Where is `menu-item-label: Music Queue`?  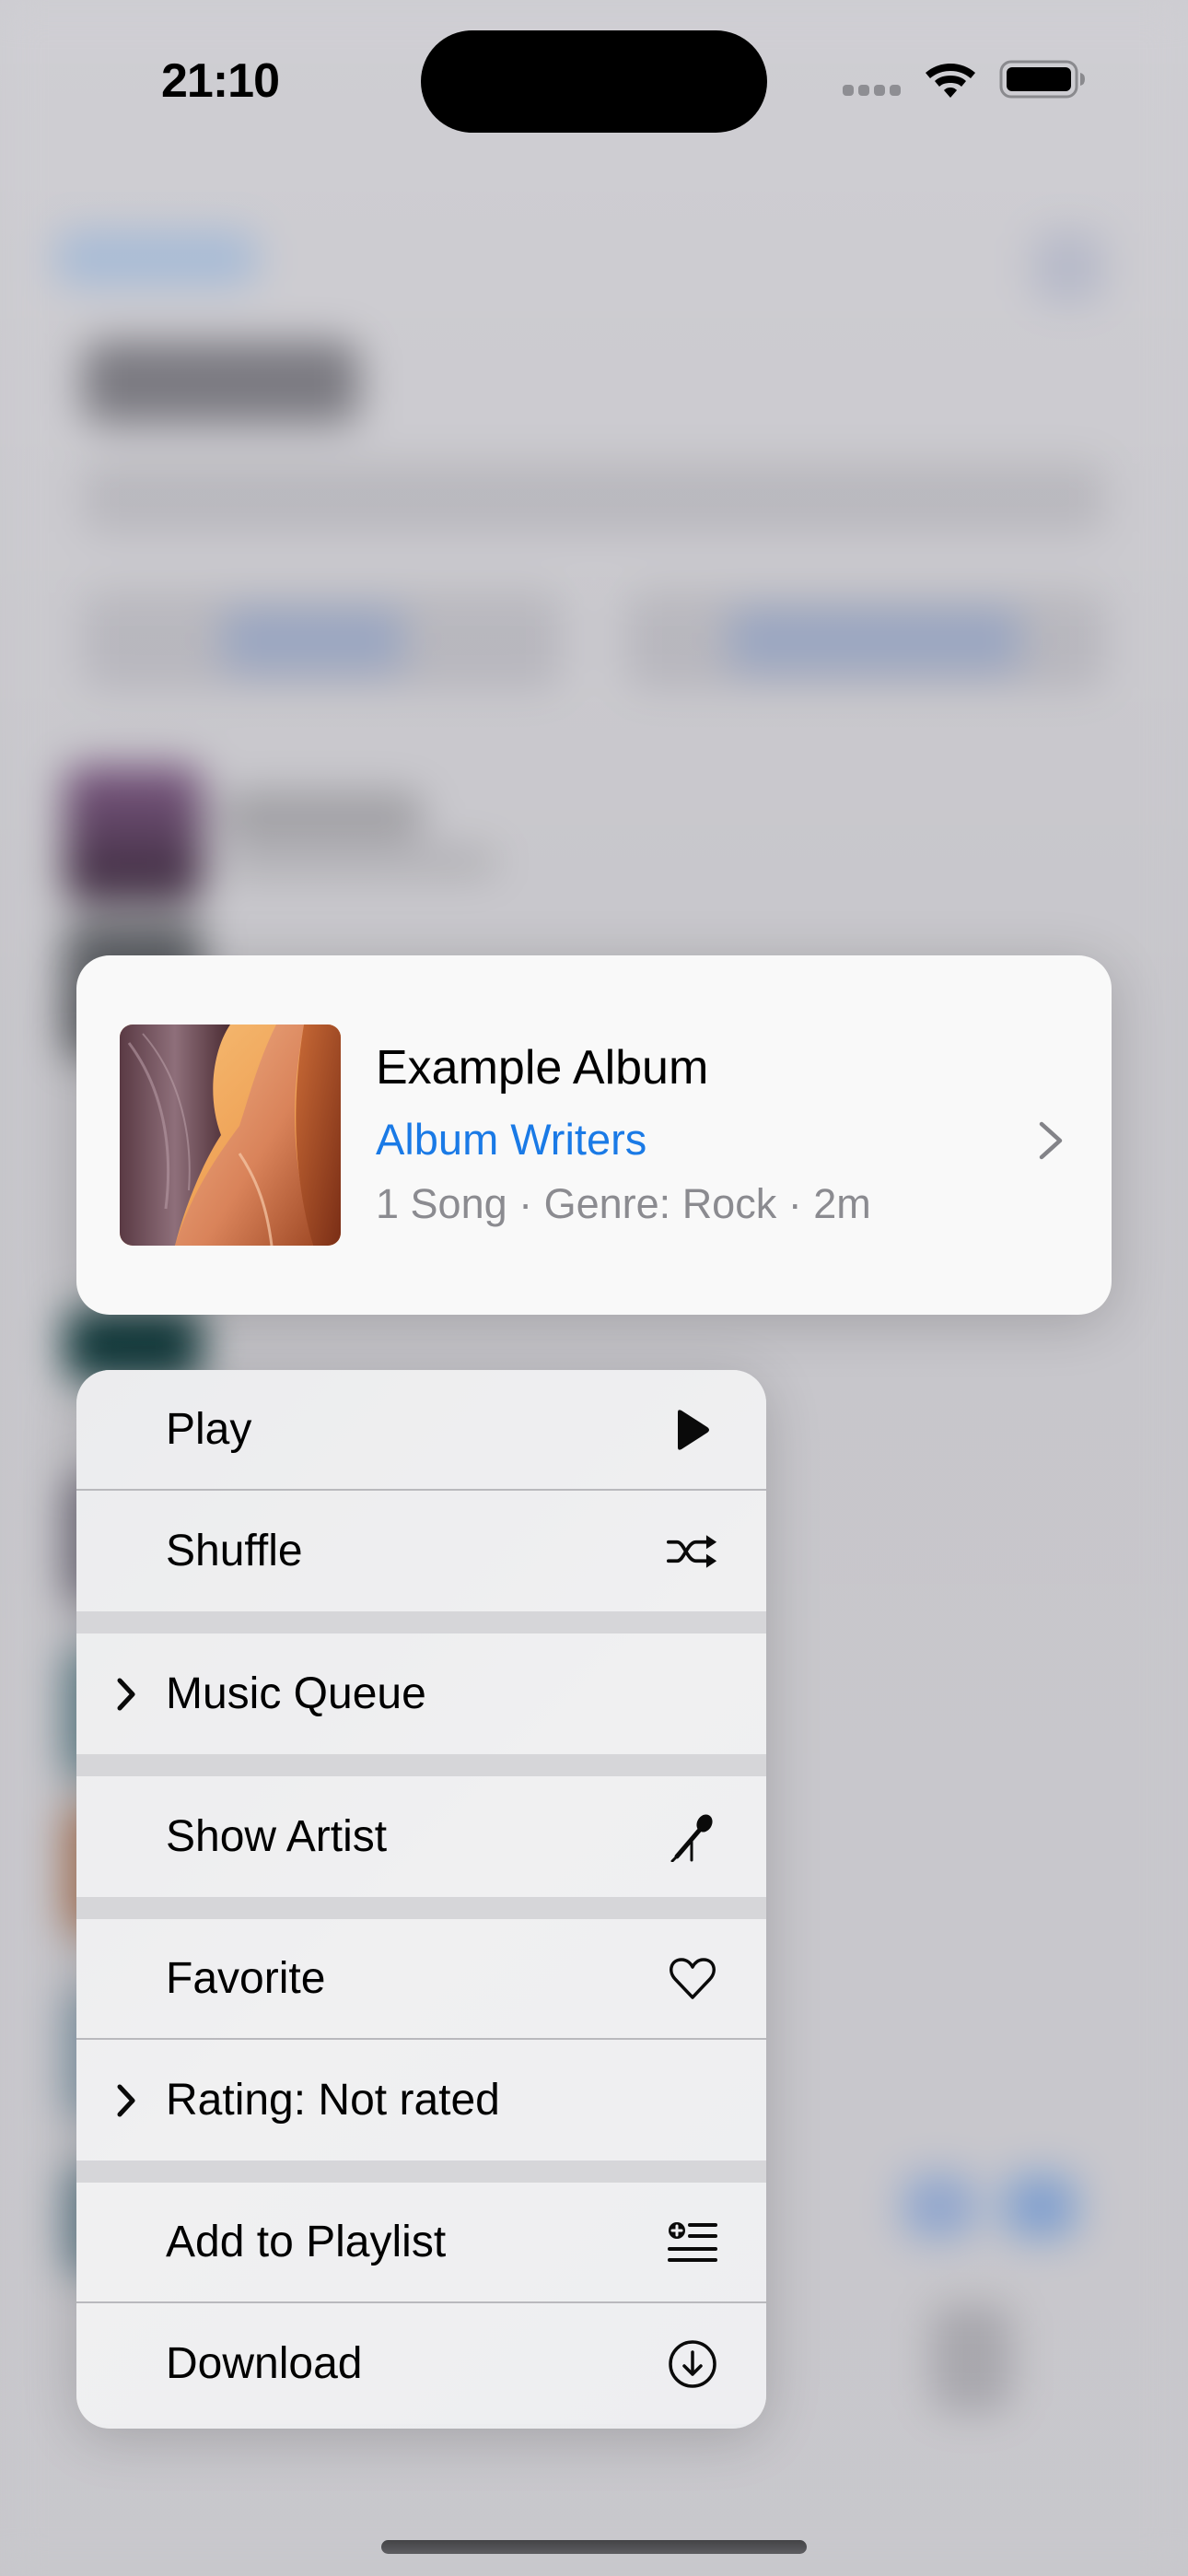 menu-item-label: Music Queue is located at coordinates (296, 1693).